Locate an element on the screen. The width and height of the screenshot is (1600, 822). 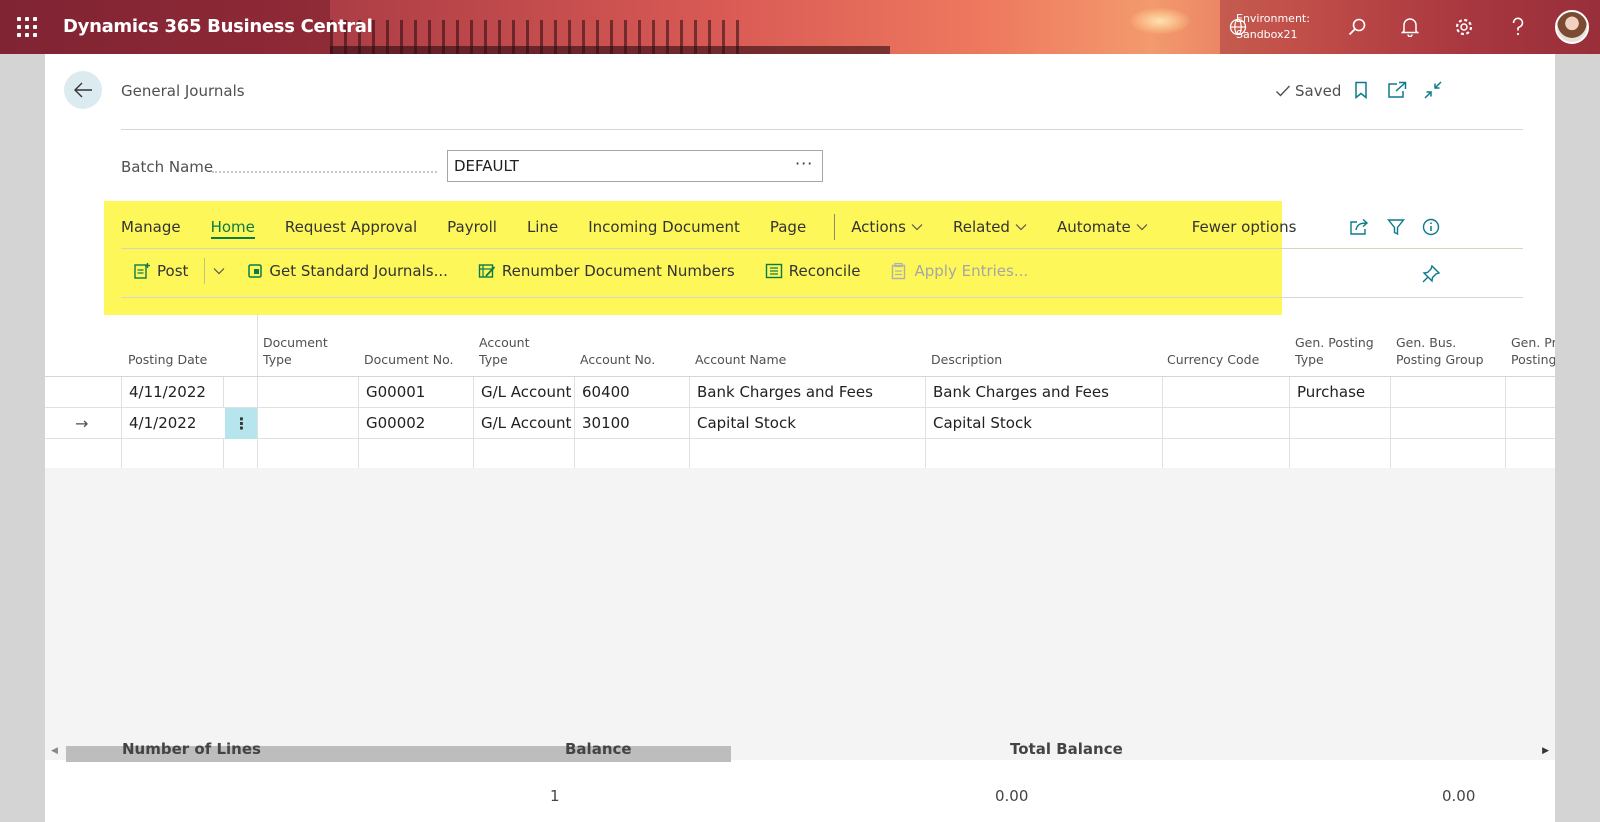
app-title: Dynamics 365 Business Central is located at coordinates (218, 26).